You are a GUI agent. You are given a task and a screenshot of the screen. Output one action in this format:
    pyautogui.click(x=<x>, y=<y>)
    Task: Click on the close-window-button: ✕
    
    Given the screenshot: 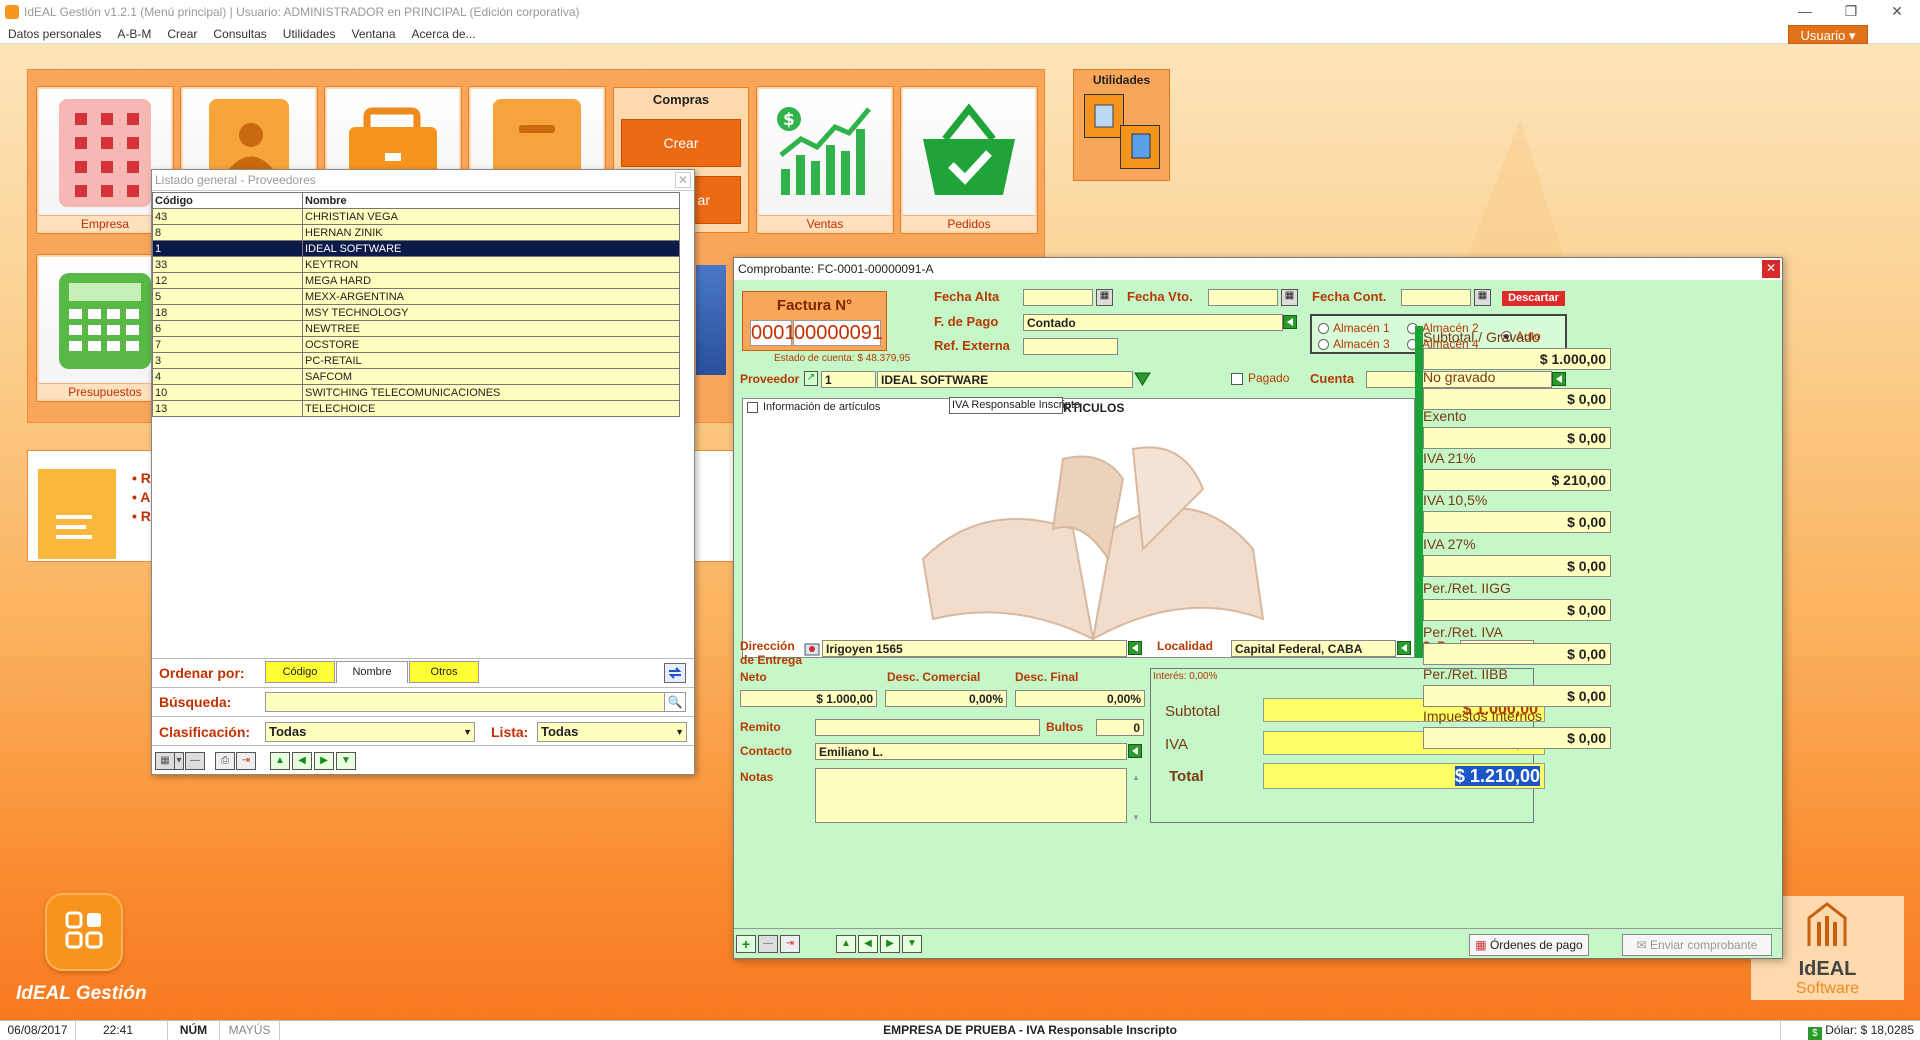 What is the action you would take?
    pyautogui.click(x=1897, y=12)
    